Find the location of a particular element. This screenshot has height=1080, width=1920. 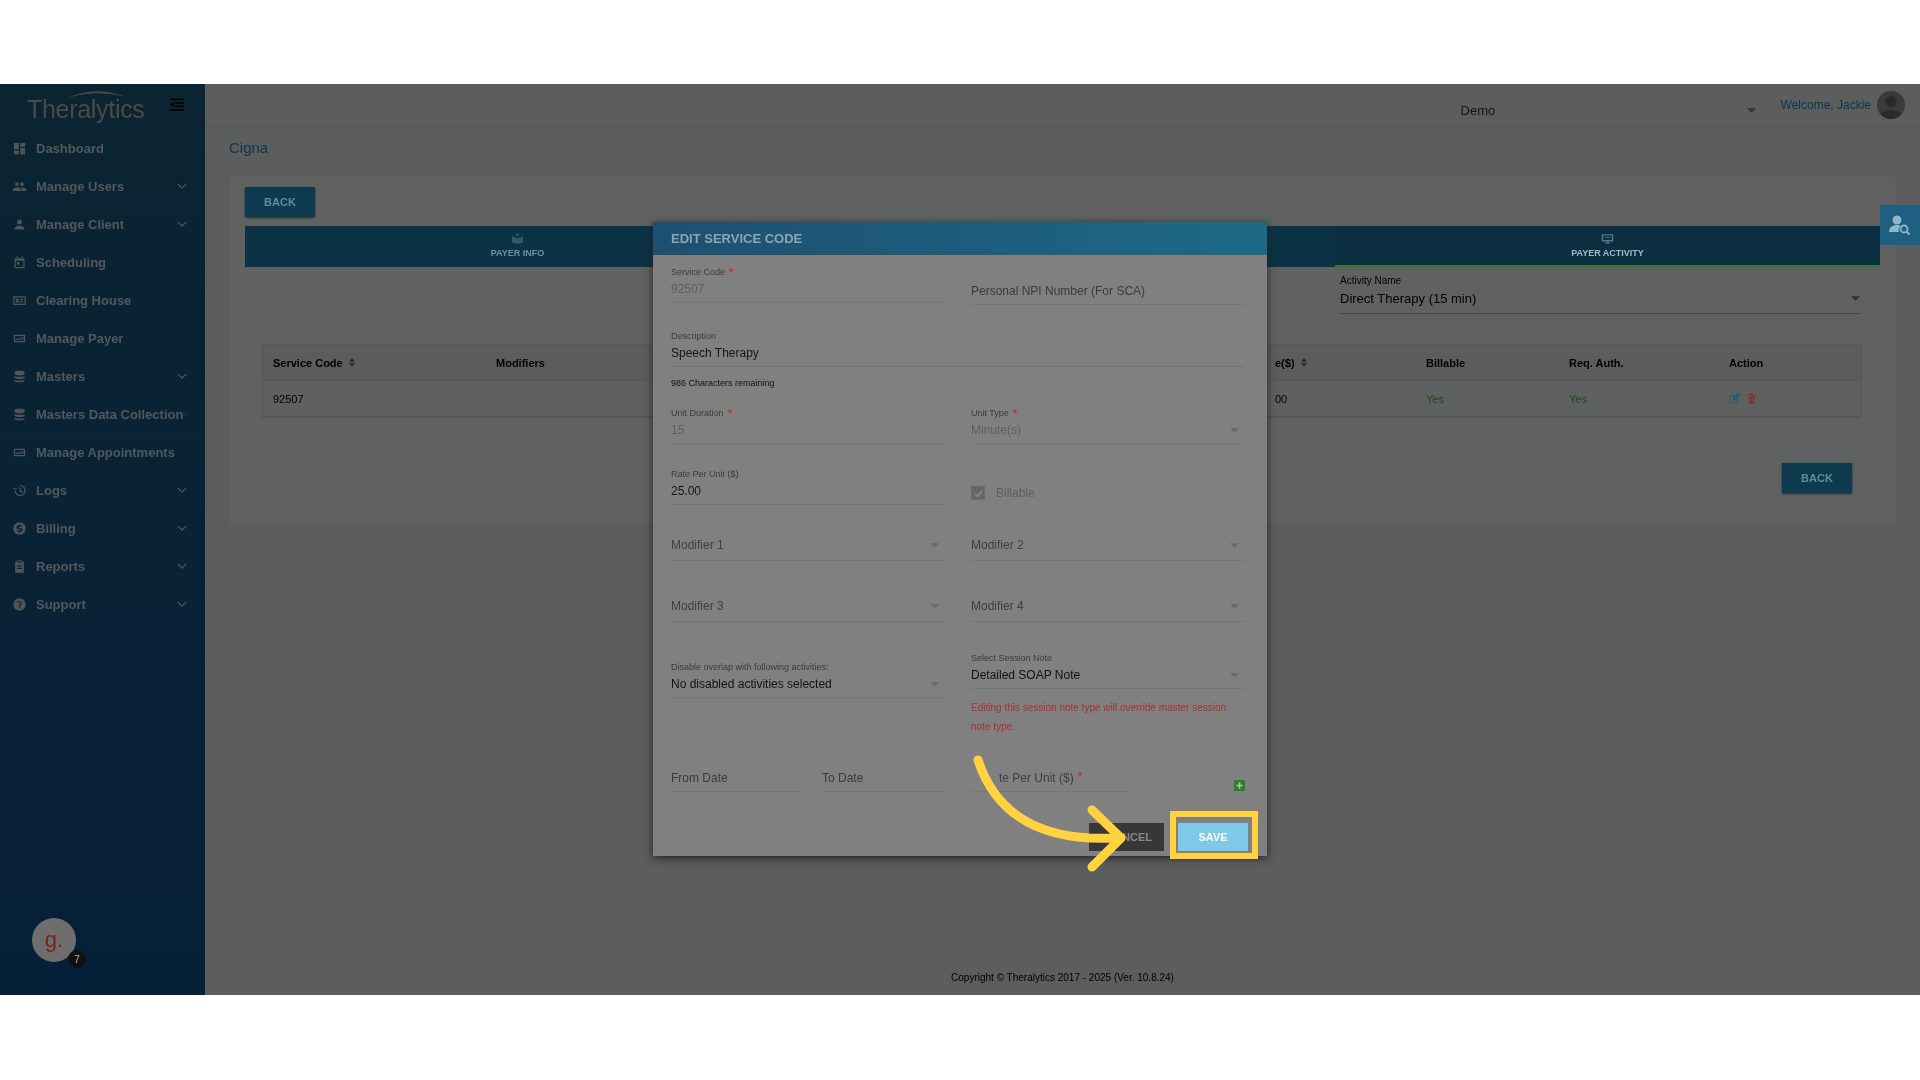

description-field: Speech Therapy is located at coordinates (958, 354).